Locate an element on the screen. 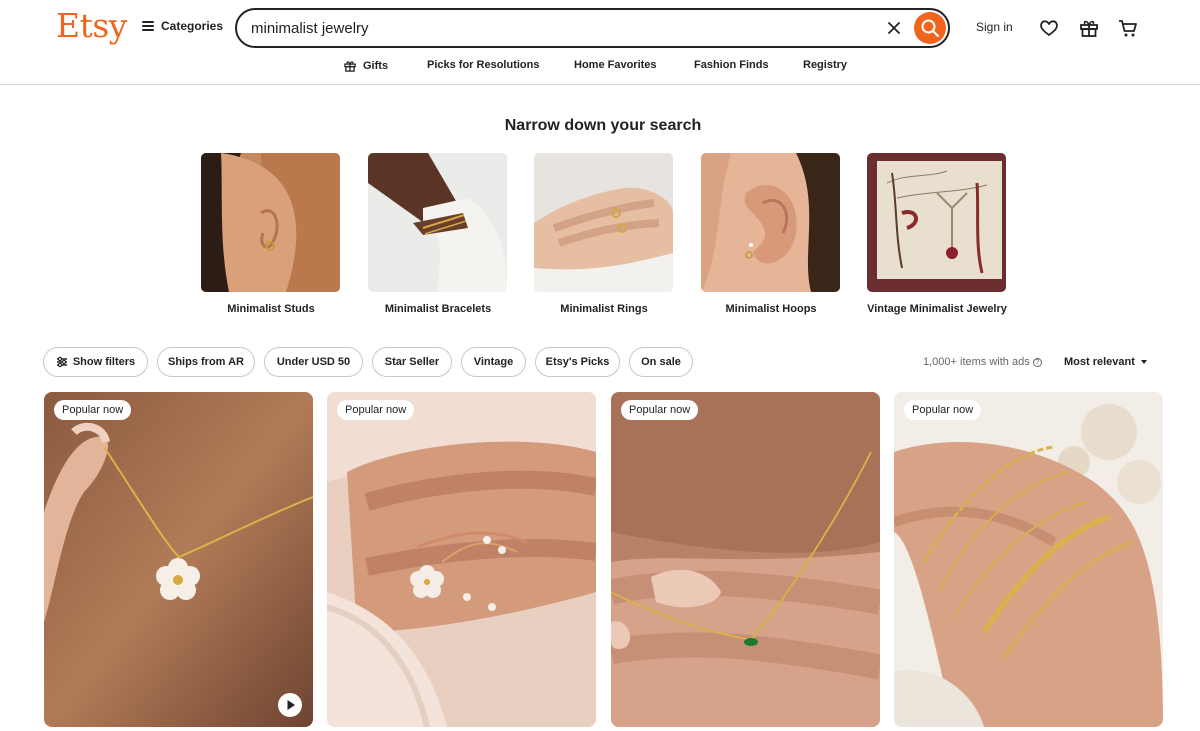  info-icon: ? is located at coordinates (1037, 362).